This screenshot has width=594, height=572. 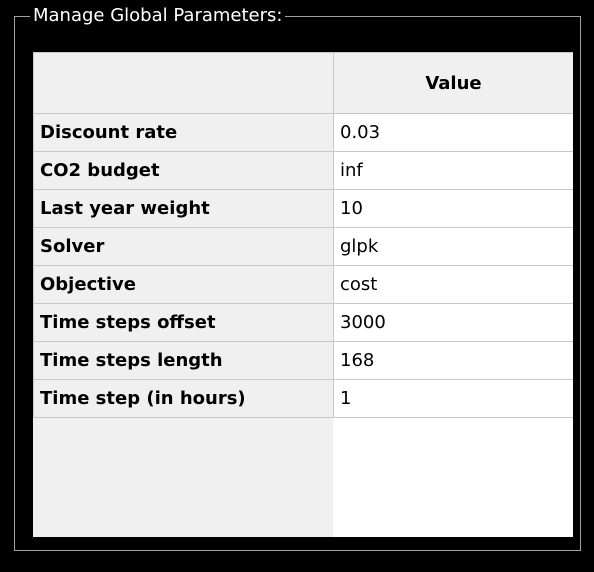 What do you see at coordinates (183, 208) in the screenshot?
I see `row-header-last-year-weight: Last year weight` at bounding box center [183, 208].